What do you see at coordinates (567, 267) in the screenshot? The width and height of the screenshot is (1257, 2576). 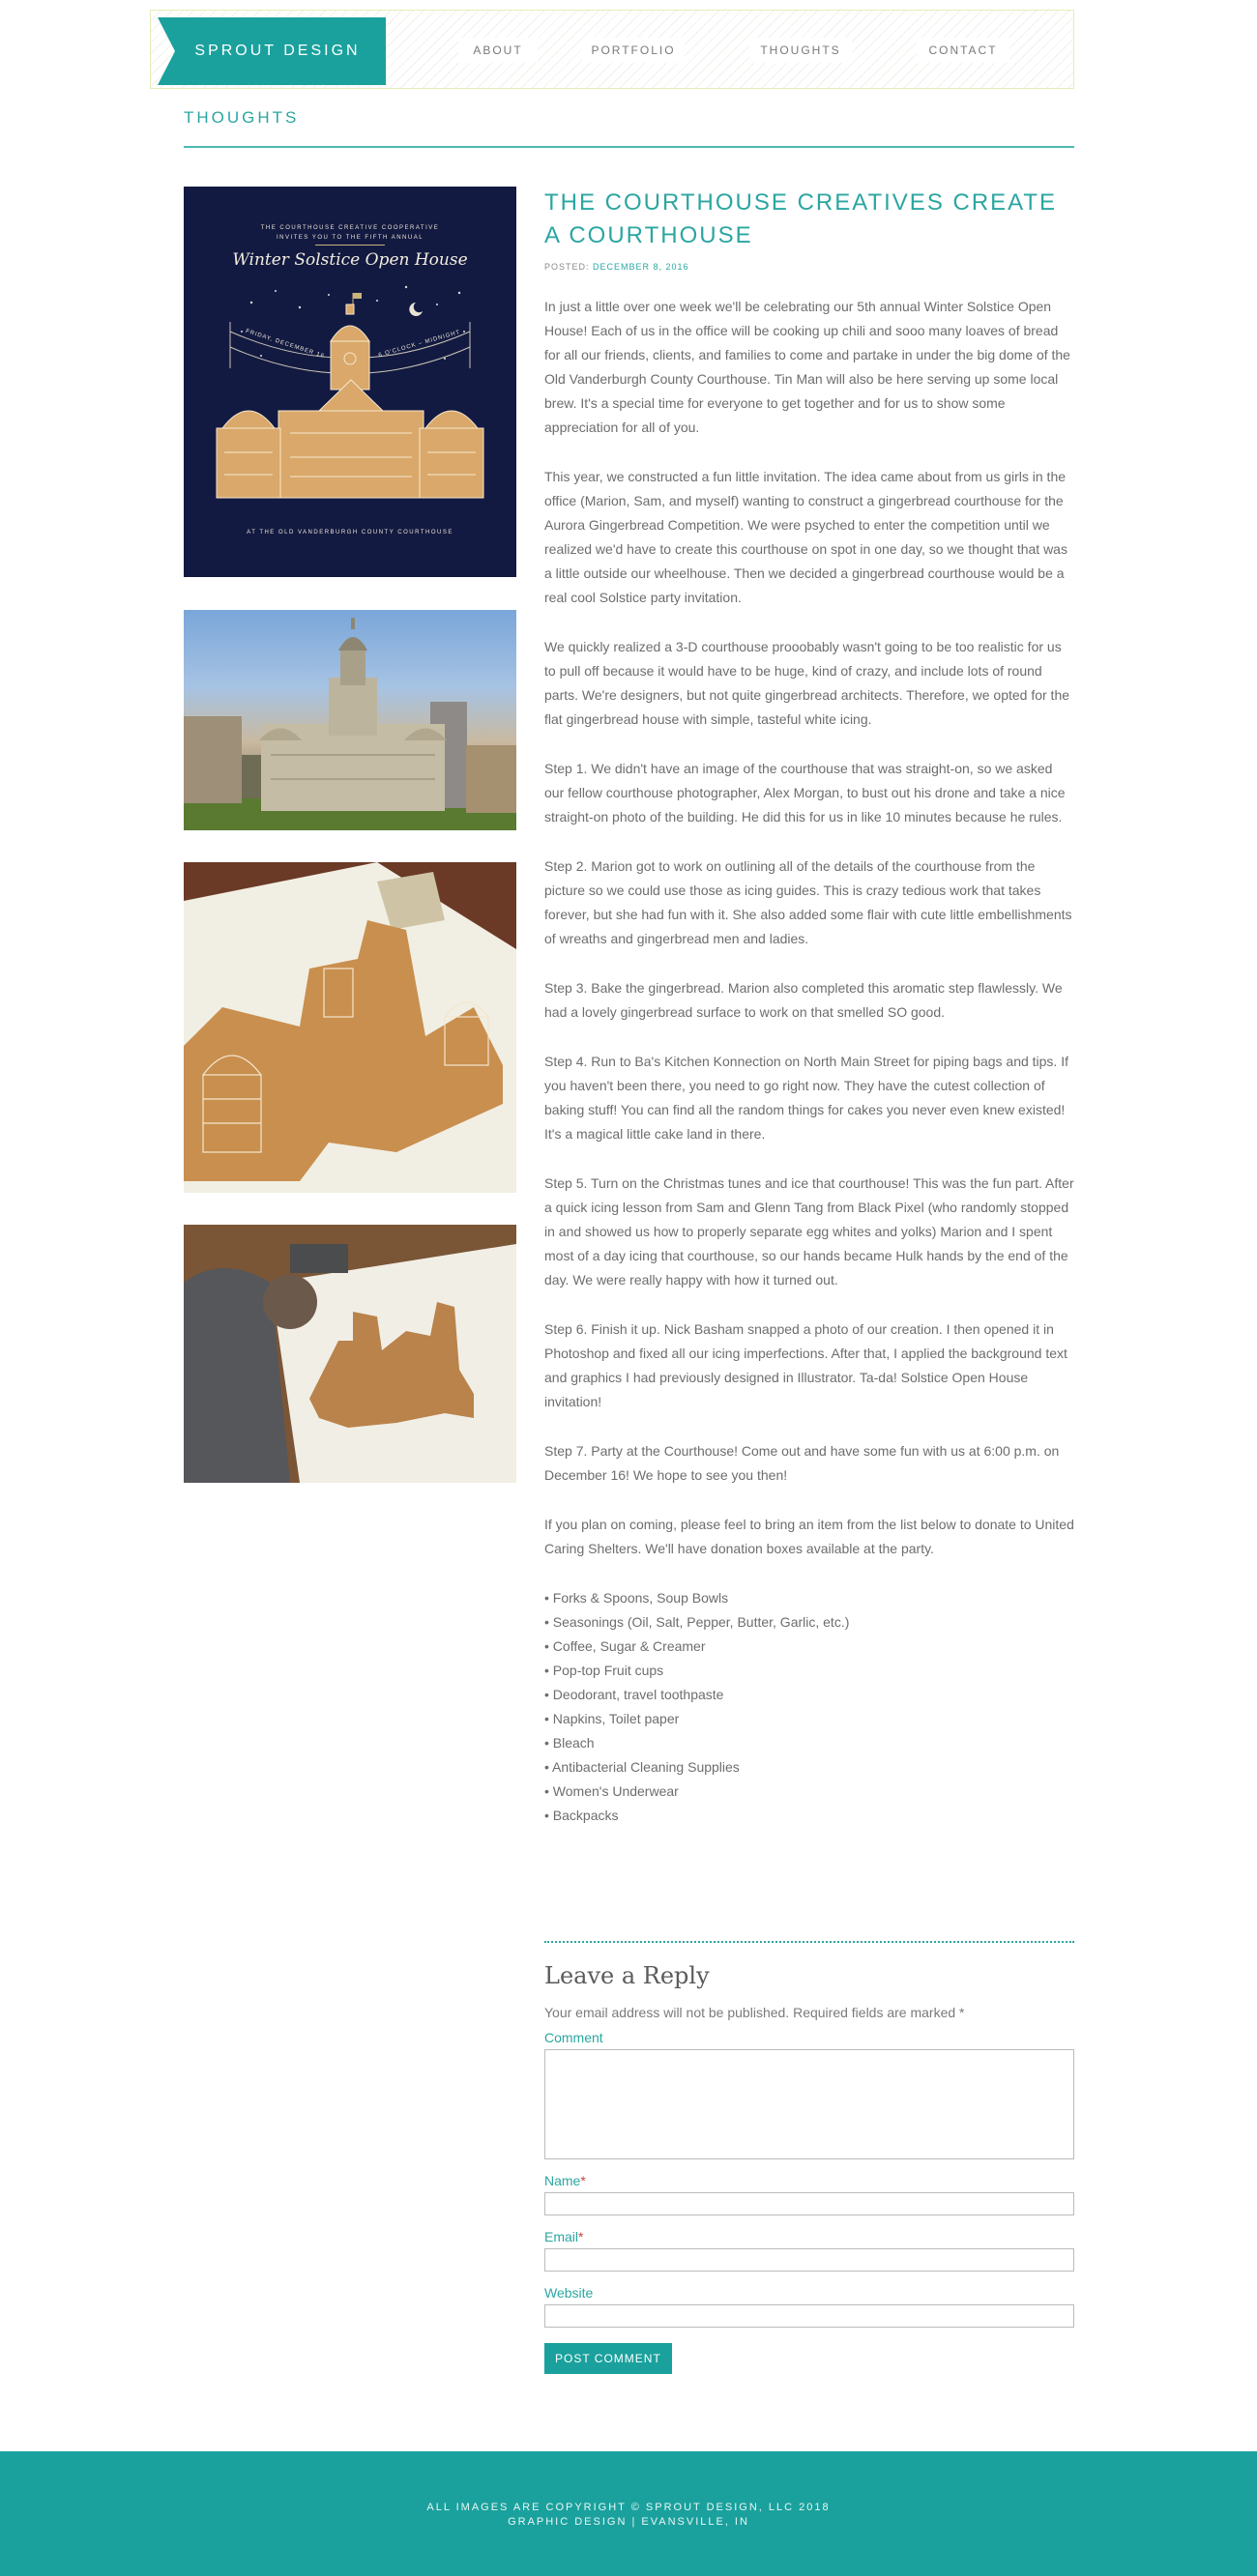 I see `posted-label: POSTED:` at bounding box center [567, 267].